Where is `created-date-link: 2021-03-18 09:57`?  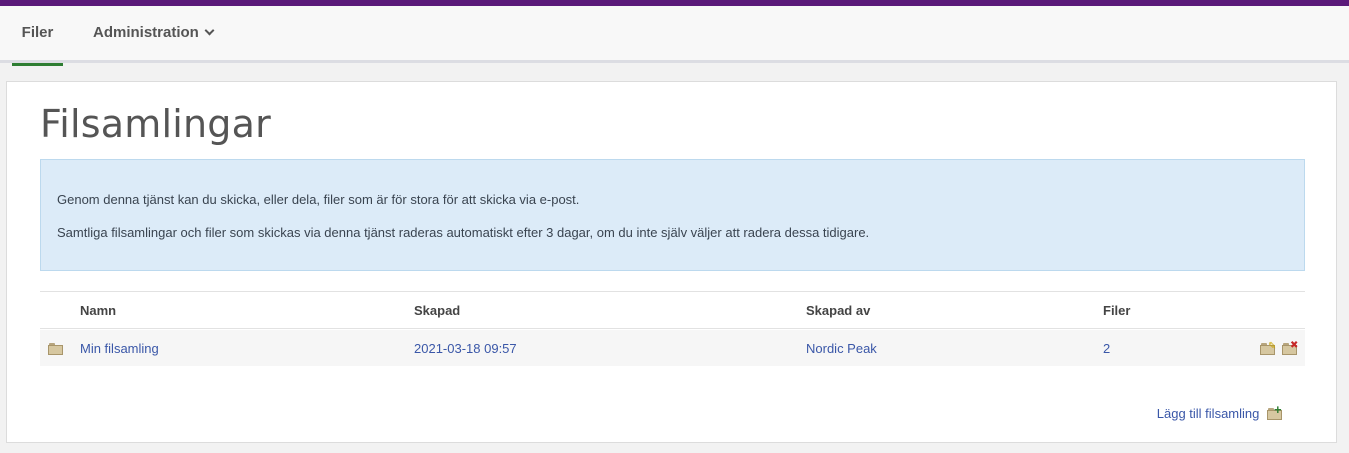 created-date-link: 2021-03-18 09:57 is located at coordinates (465, 348).